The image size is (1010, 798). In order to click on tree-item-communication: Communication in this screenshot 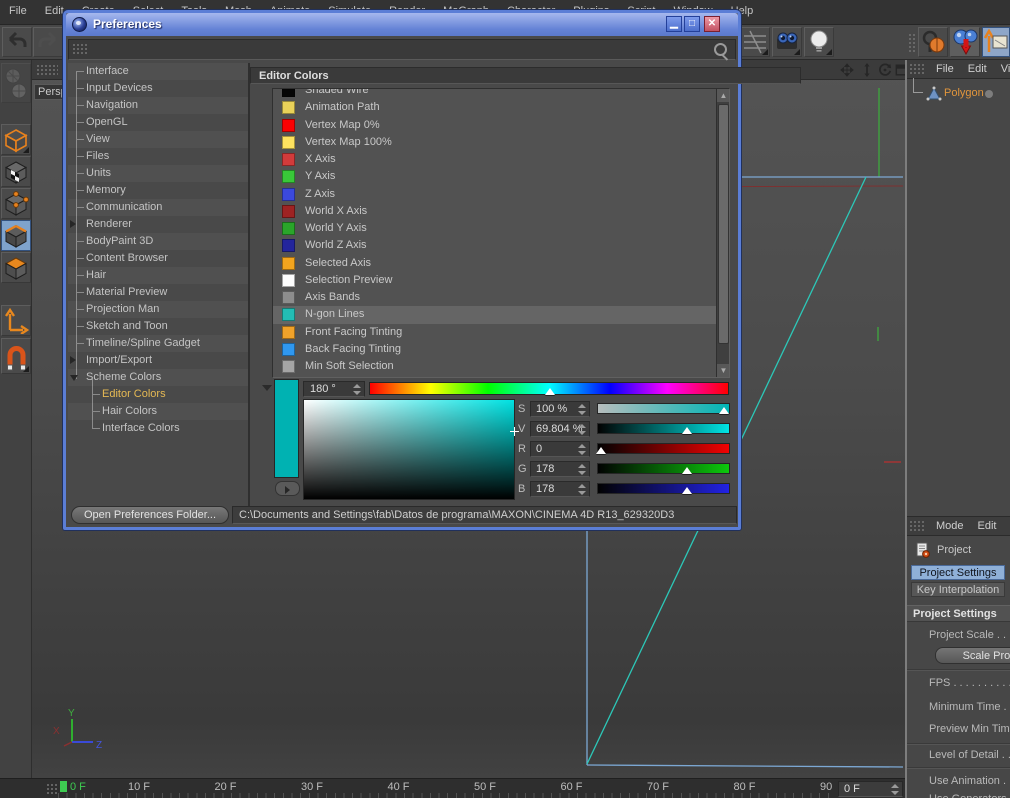, I will do `click(158, 207)`.